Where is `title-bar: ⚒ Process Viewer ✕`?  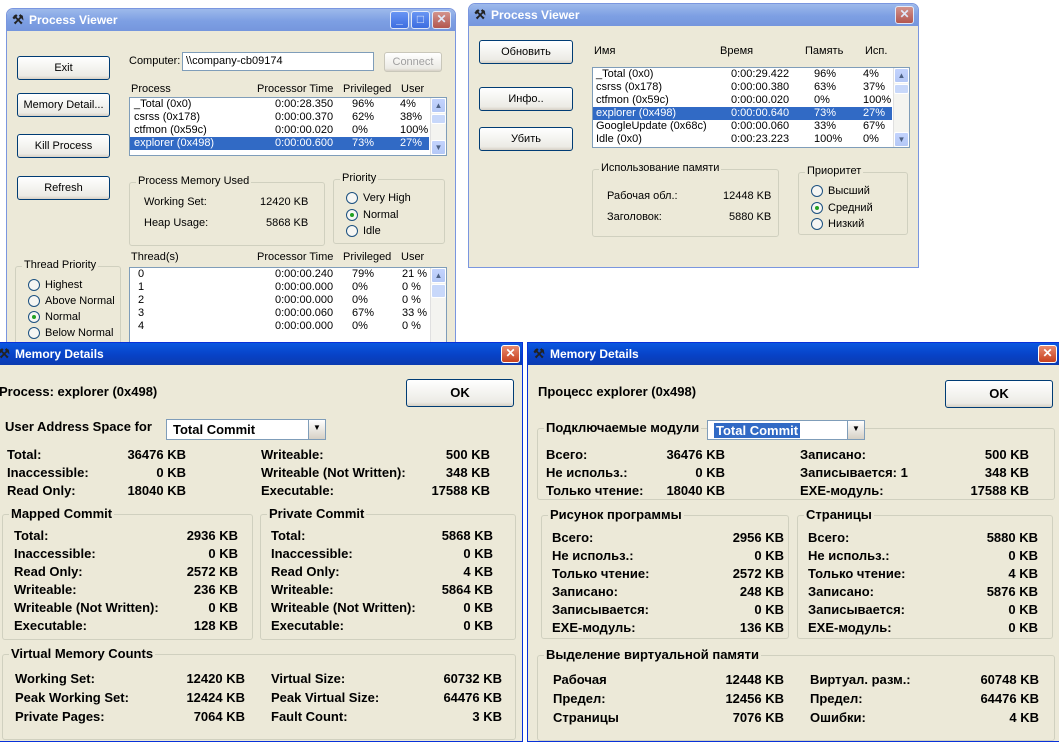 title-bar: ⚒ Process Viewer ✕ is located at coordinates (693, 15).